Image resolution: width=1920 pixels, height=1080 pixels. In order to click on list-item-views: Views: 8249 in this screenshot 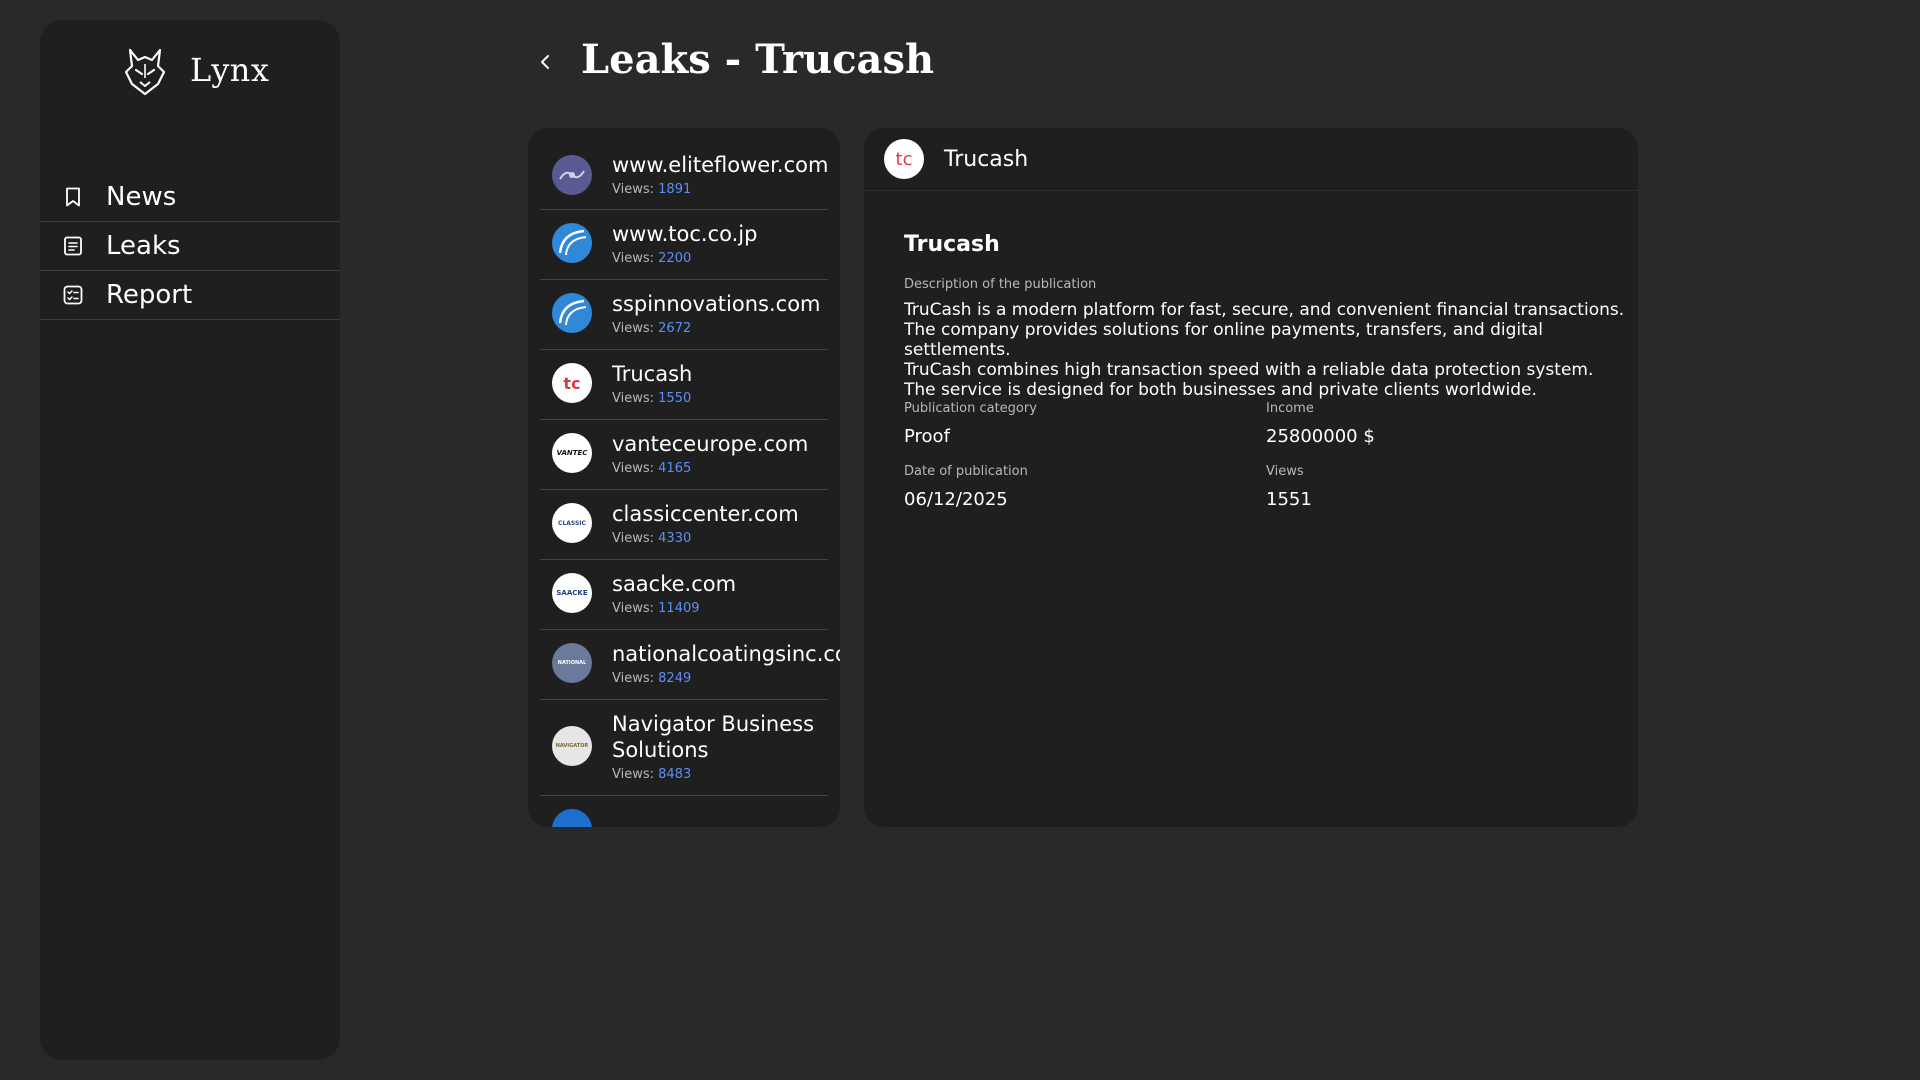, I will do `click(652, 678)`.